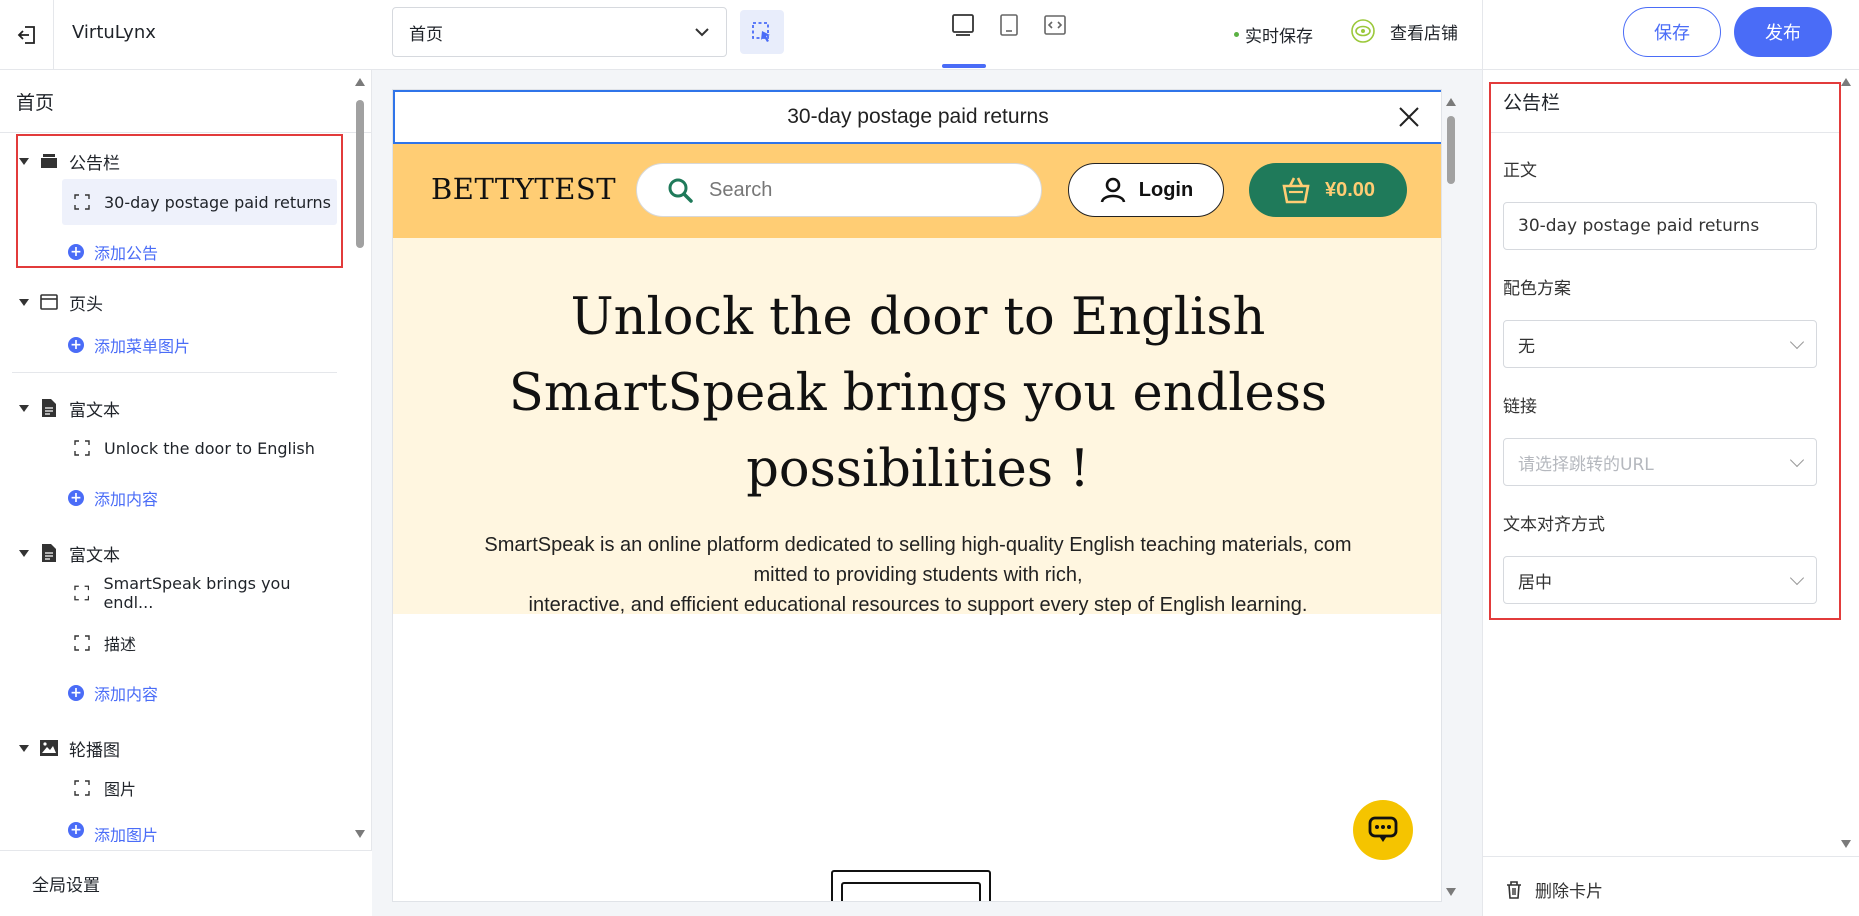  Describe the element at coordinates (1532, 103) in the screenshot. I see `properties-title: 公告栏` at that location.